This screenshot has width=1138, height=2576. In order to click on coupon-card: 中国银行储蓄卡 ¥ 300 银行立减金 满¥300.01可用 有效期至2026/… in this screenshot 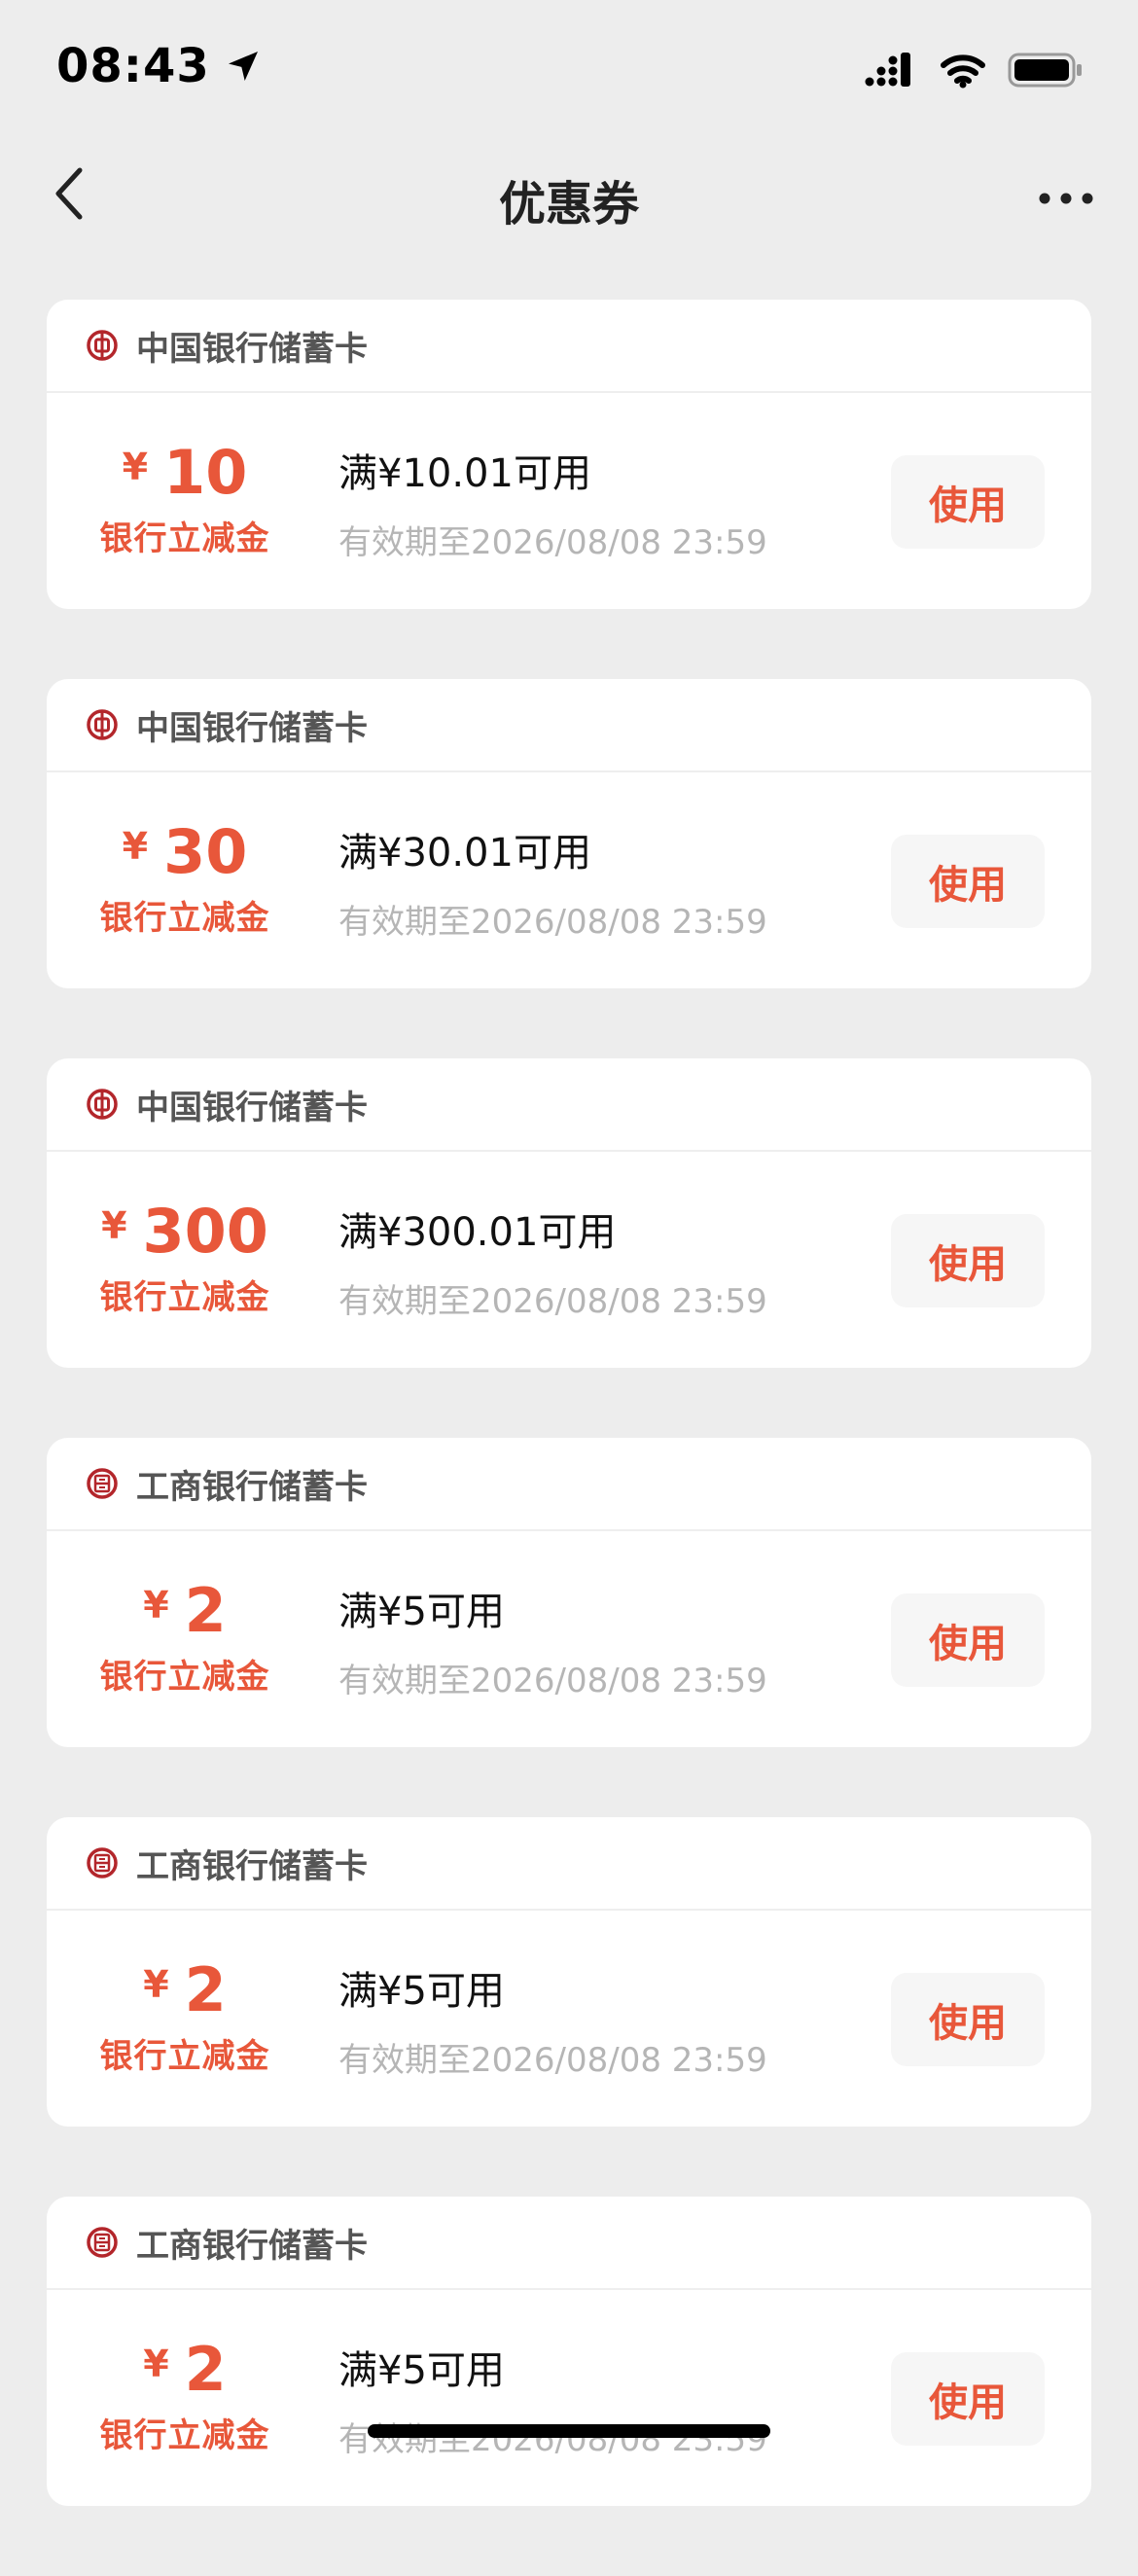, I will do `click(569, 1213)`.